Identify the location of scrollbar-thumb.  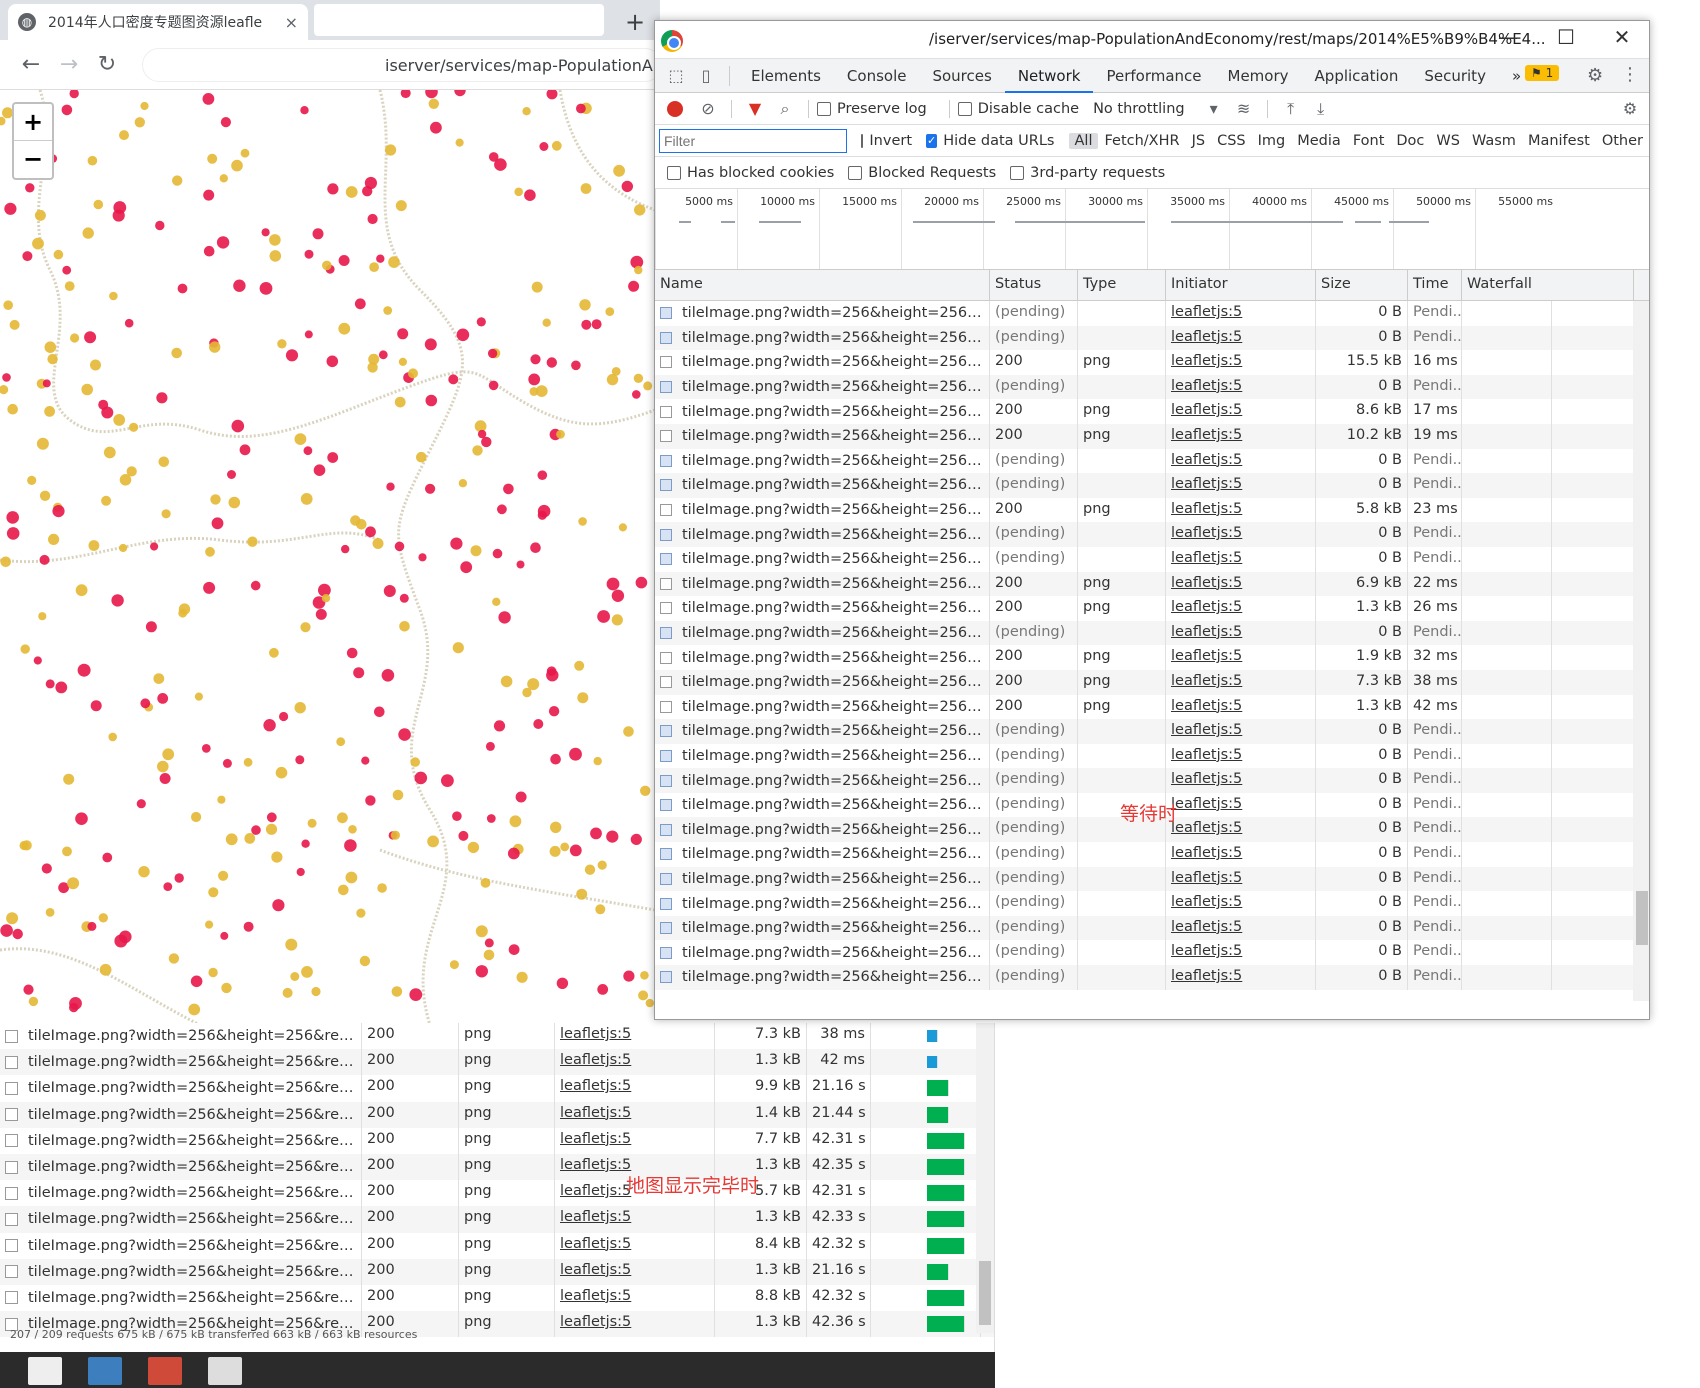
(985, 1293).